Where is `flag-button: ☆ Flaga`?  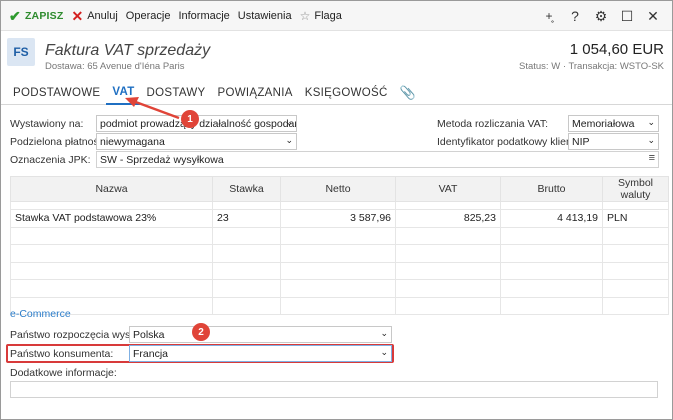 flag-button: ☆ Flaga is located at coordinates (321, 16).